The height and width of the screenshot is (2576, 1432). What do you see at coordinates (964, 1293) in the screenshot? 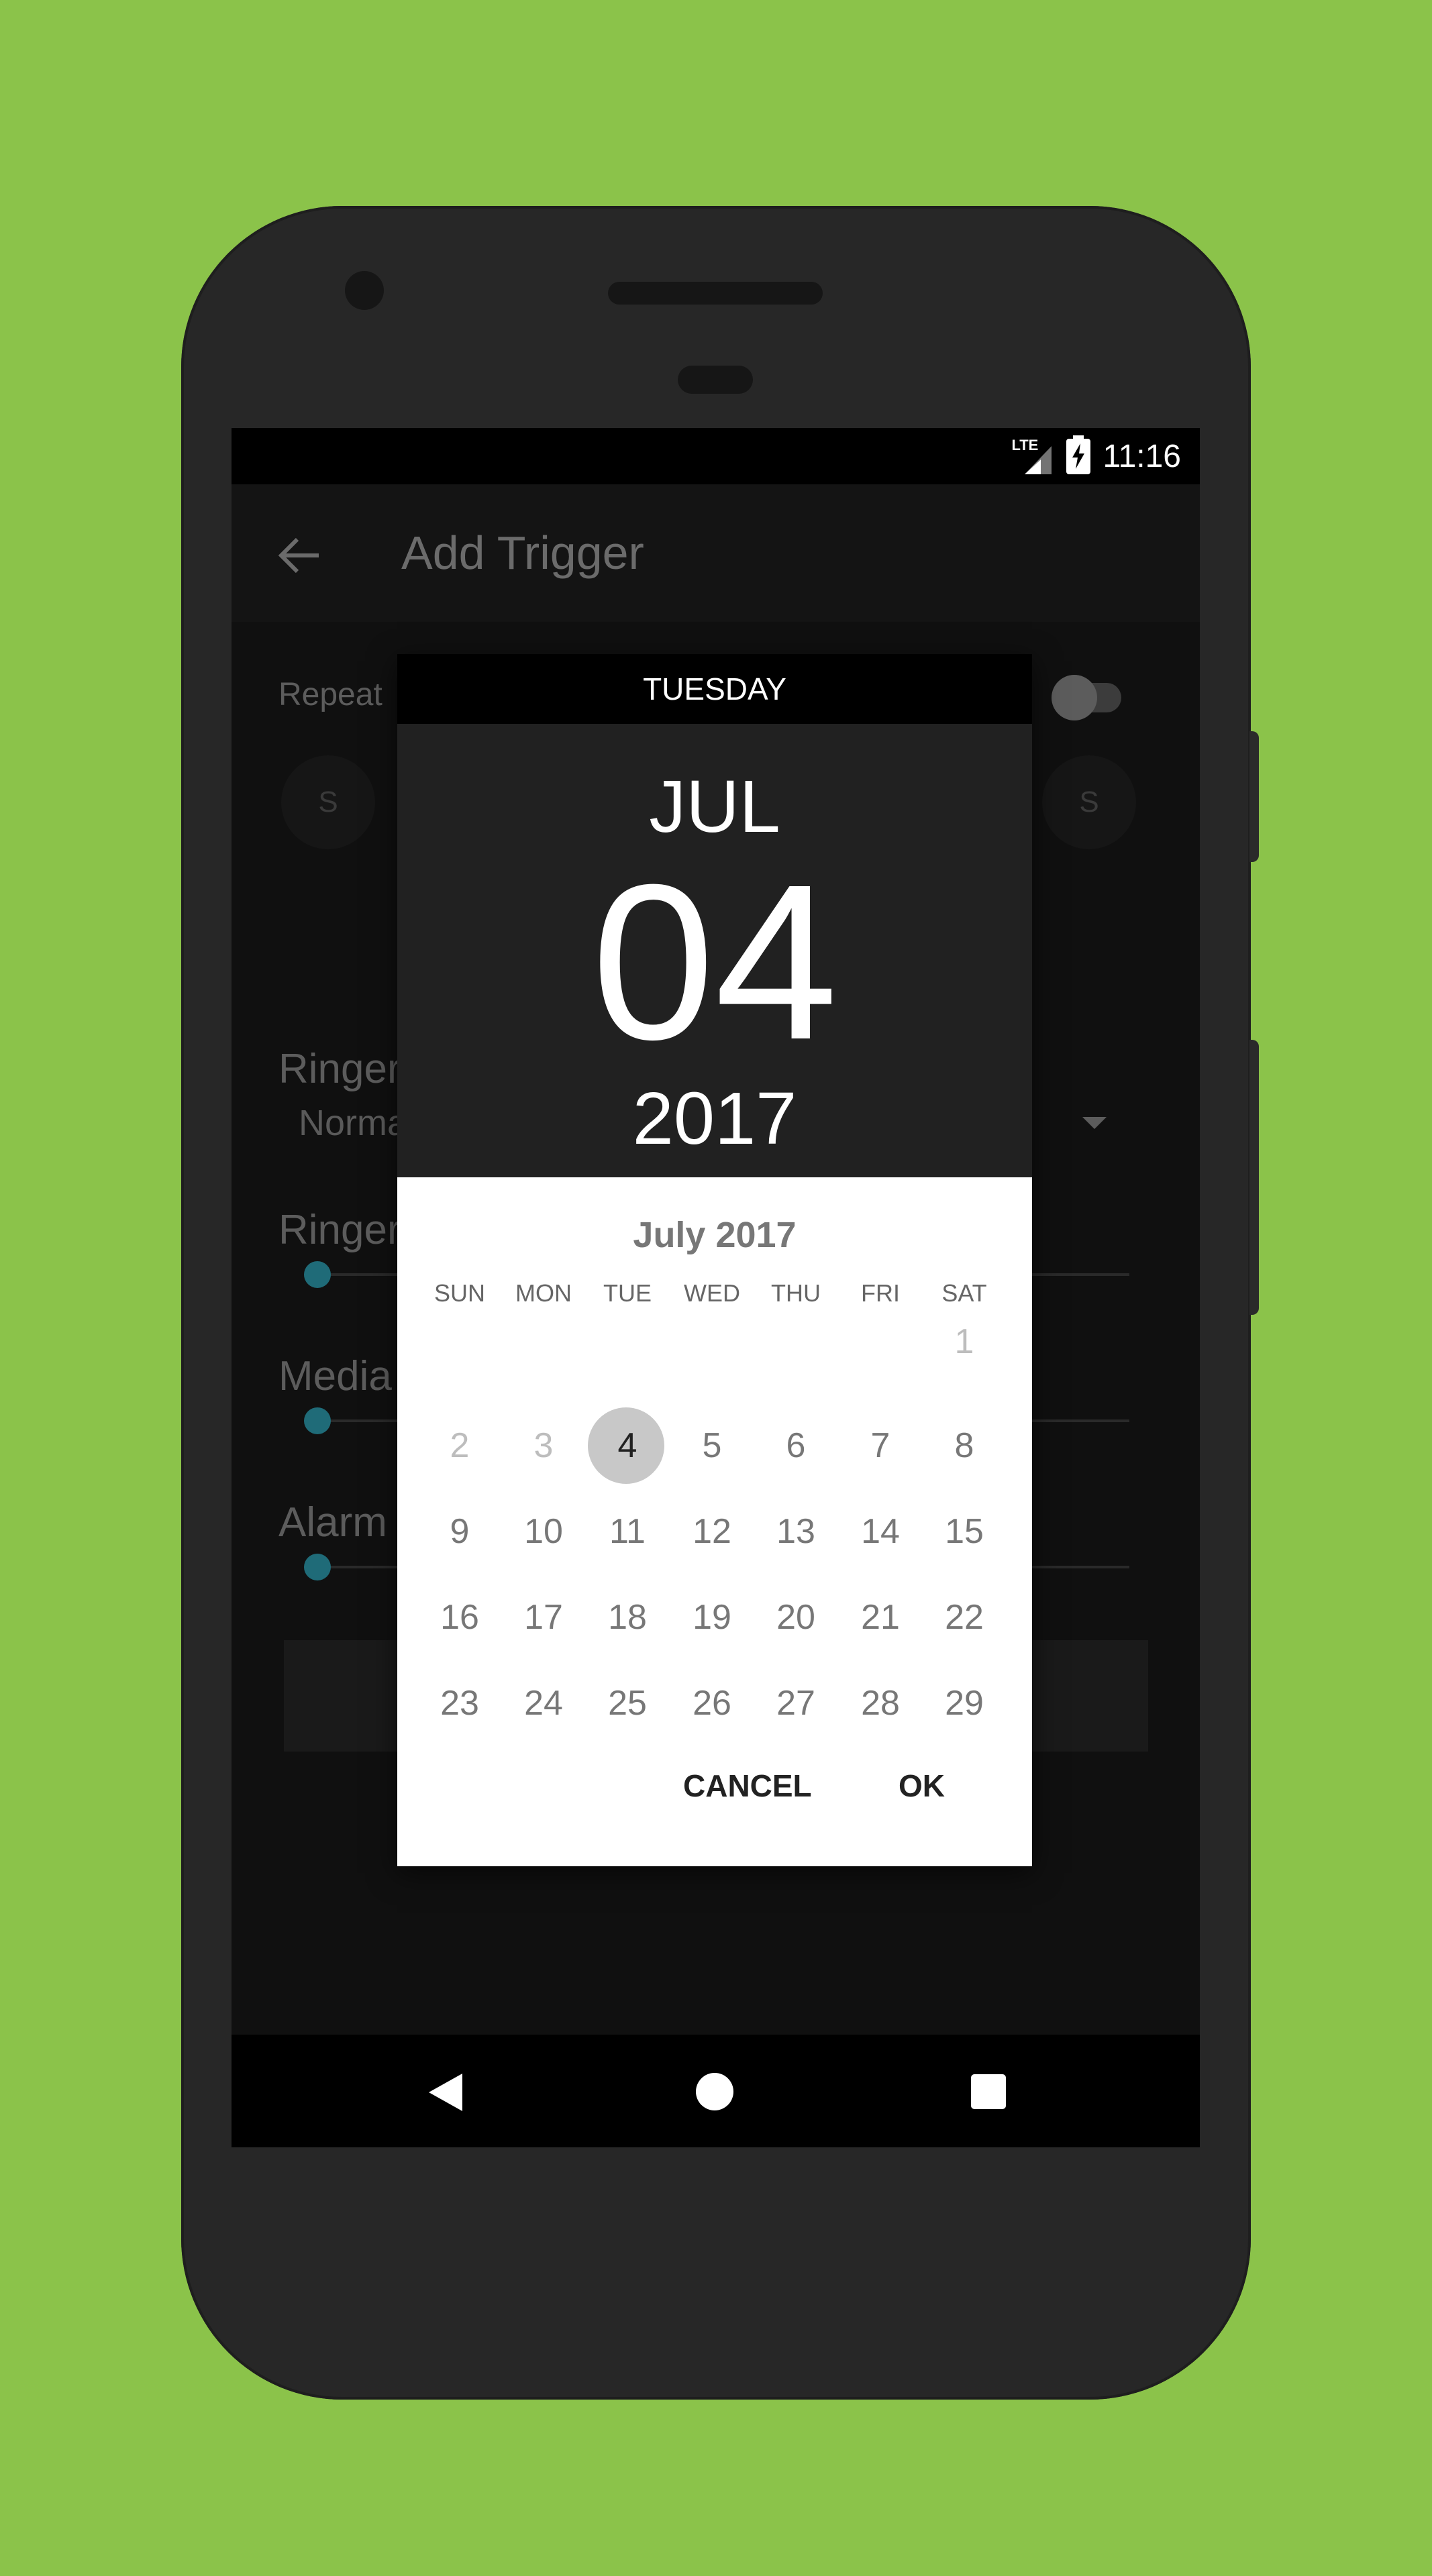
I see `weekday-label: SAT` at bounding box center [964, 1293].